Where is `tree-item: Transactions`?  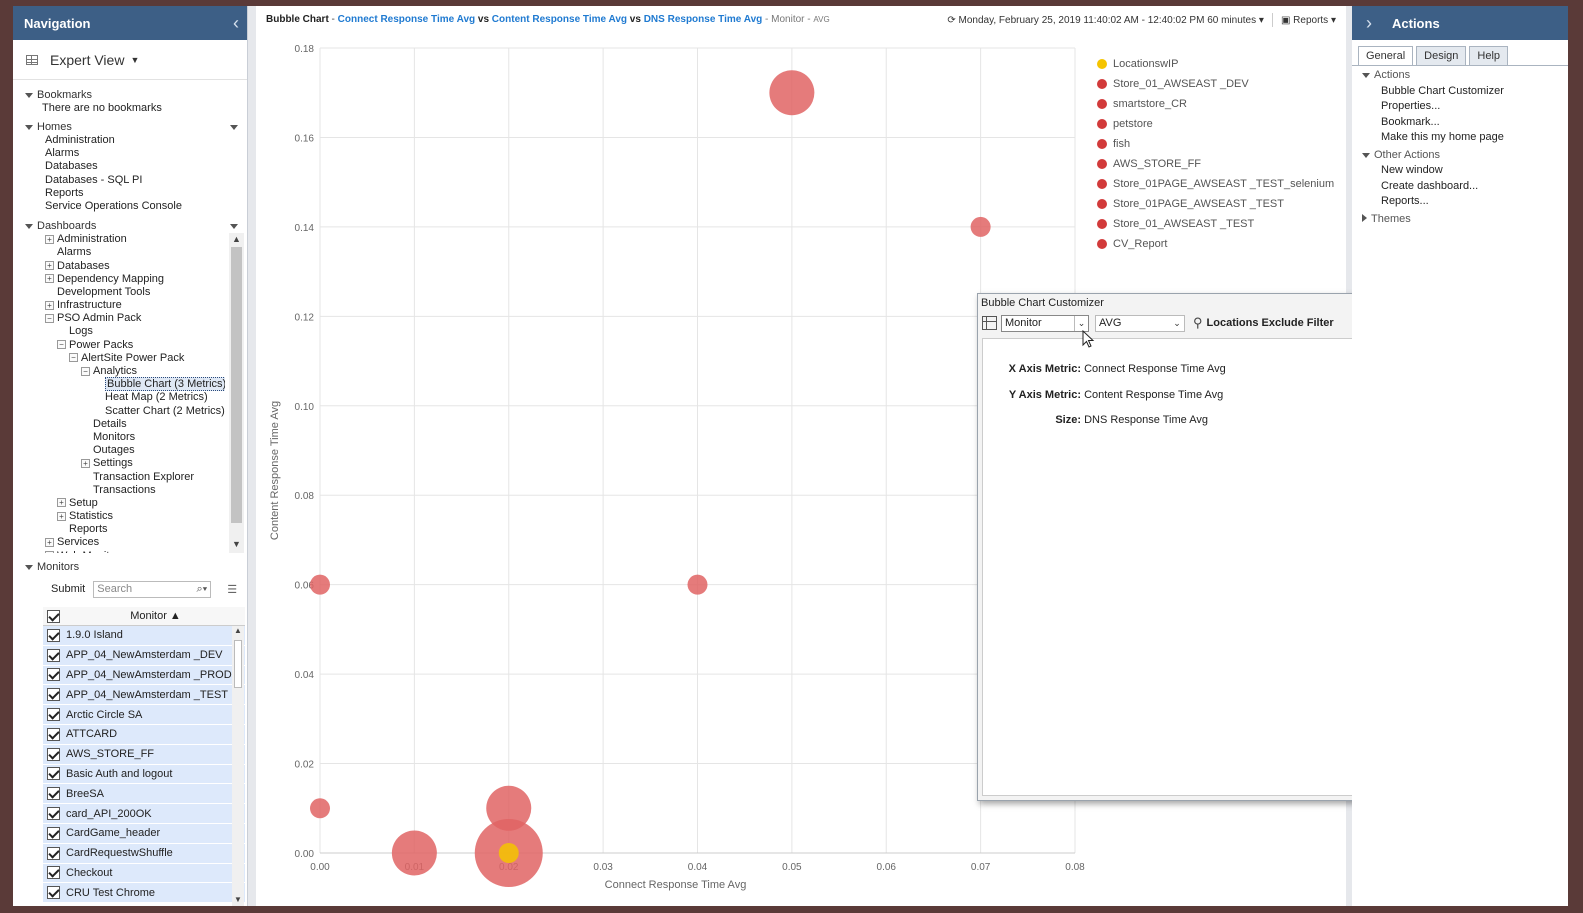
tree-item: Transactions is located at coordinates (135, 490).